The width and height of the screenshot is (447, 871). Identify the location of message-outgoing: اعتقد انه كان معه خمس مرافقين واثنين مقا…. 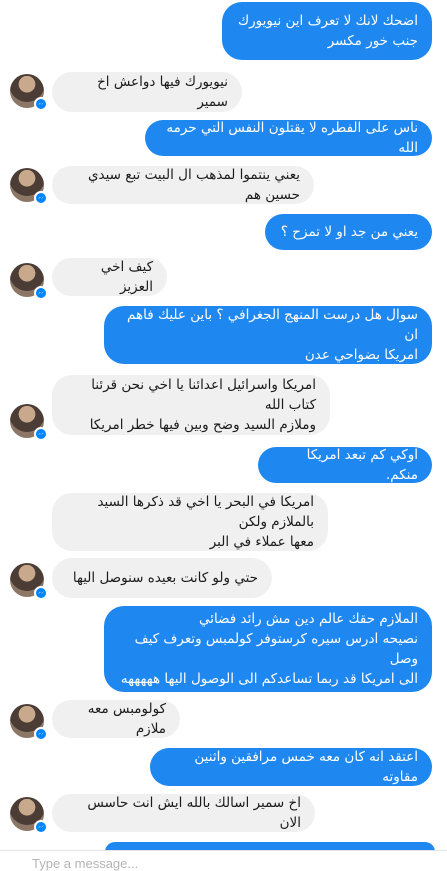
(291, 767).